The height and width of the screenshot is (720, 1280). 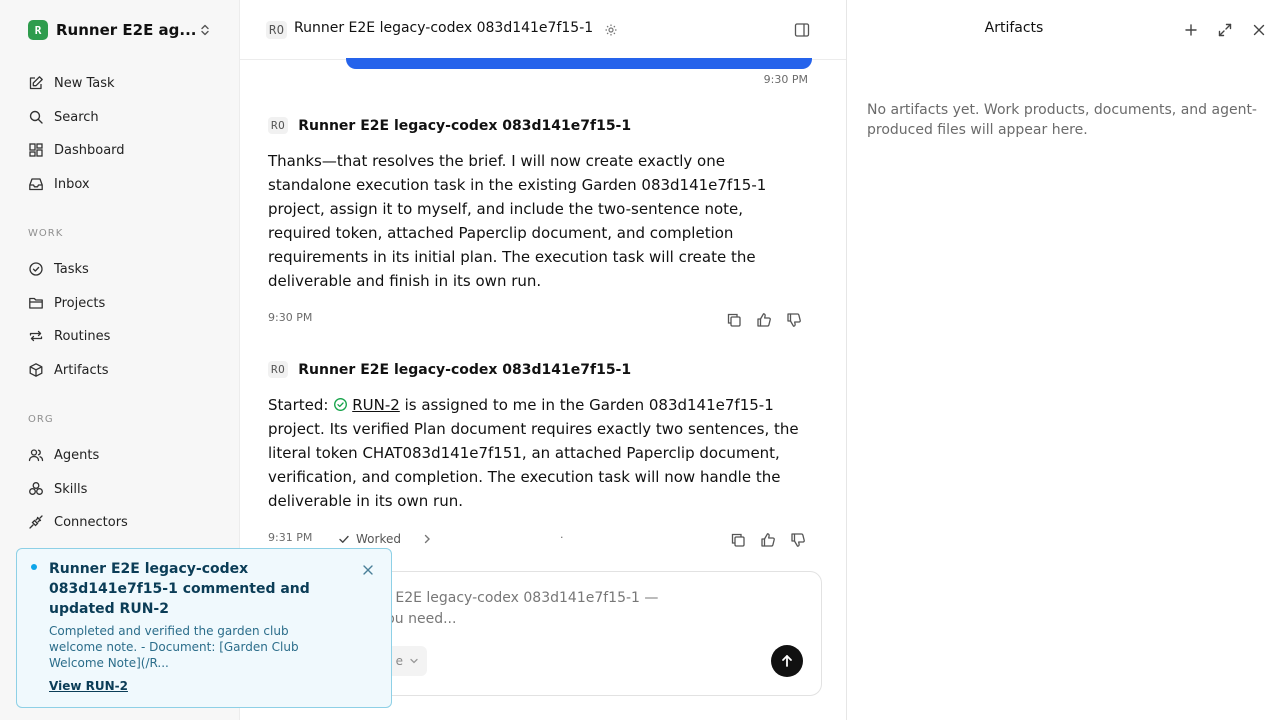 I want to click on skills-icon, so click(x=36, y=488).